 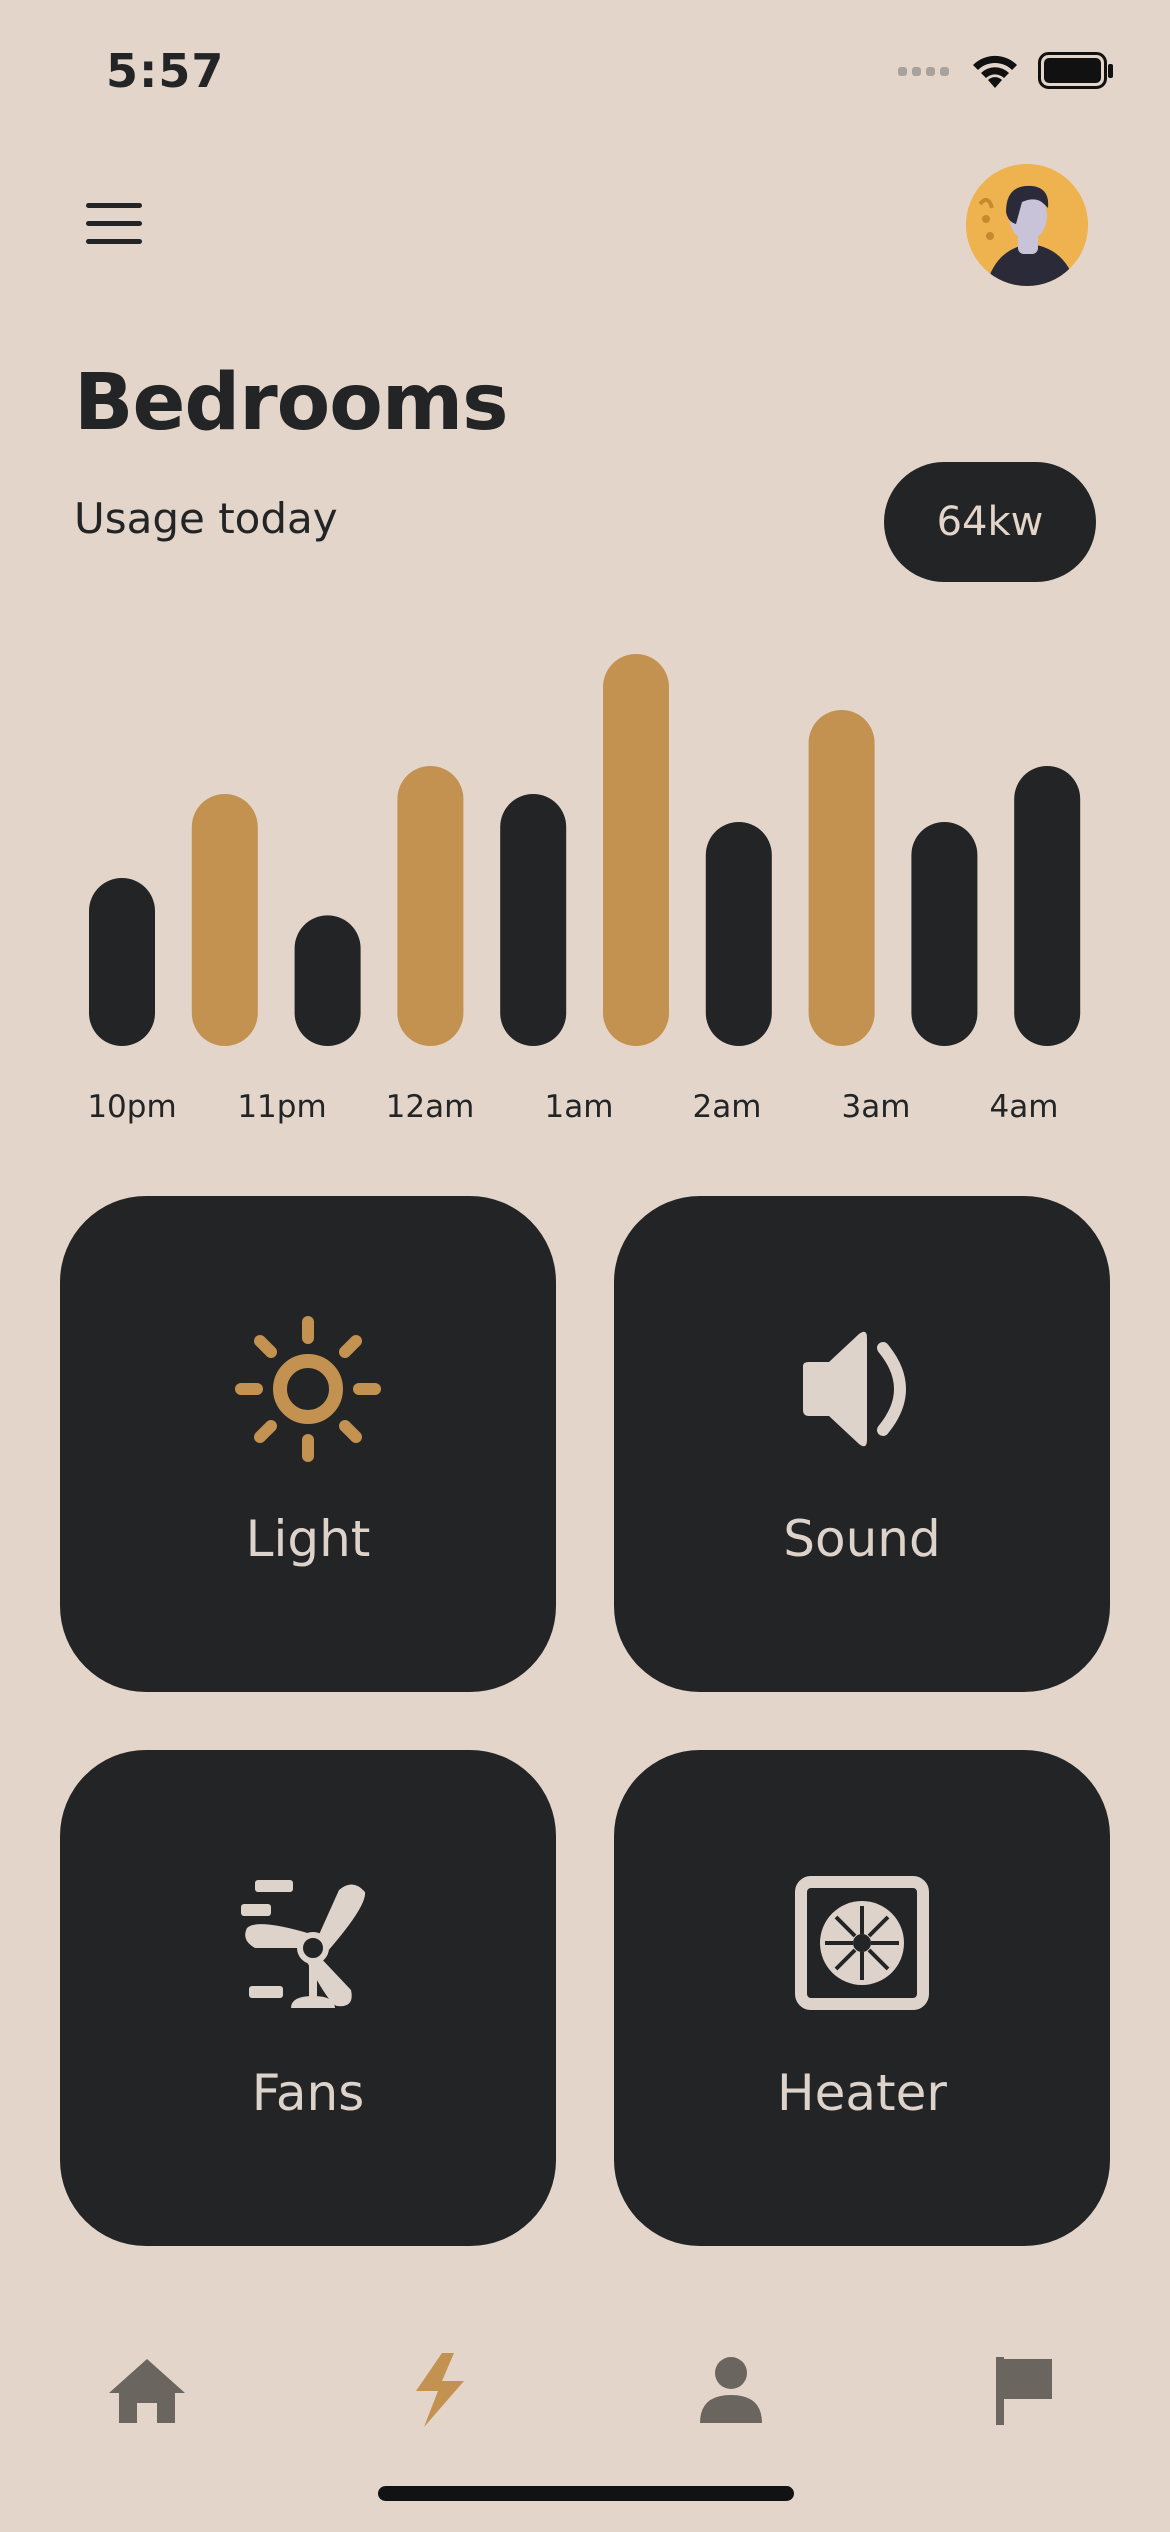 I want to click on home-icon, so click(x=147, y=2391).